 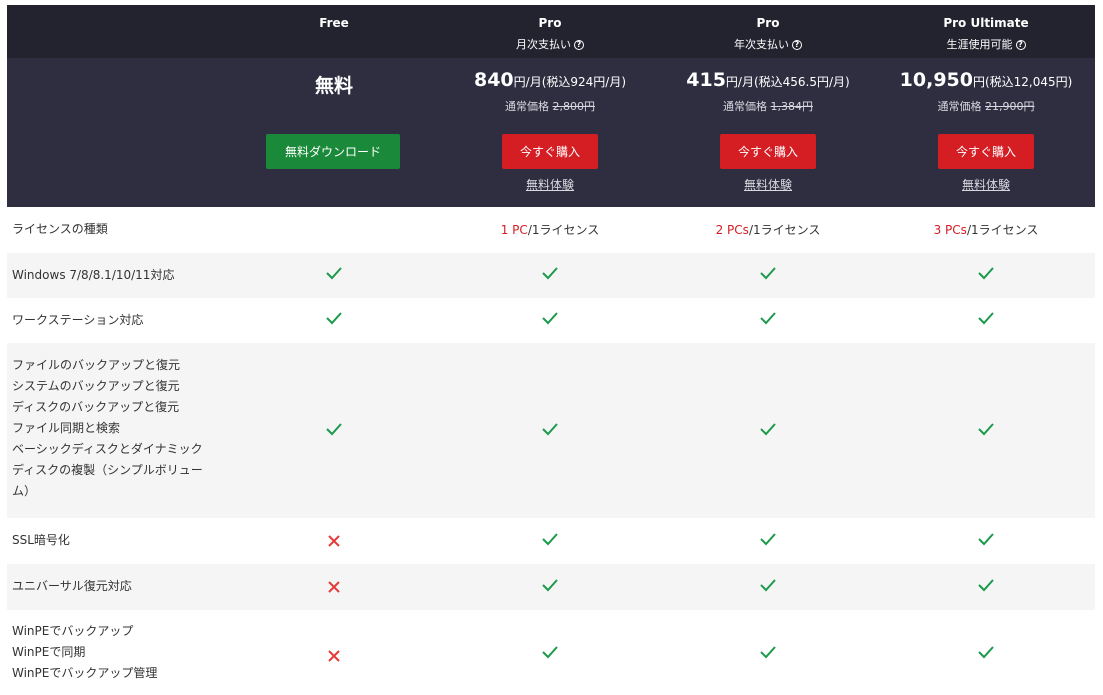 I want to click on feature-row-windows: Windows 7/8/8.1/10/11対応, so click(x=551, y=275).